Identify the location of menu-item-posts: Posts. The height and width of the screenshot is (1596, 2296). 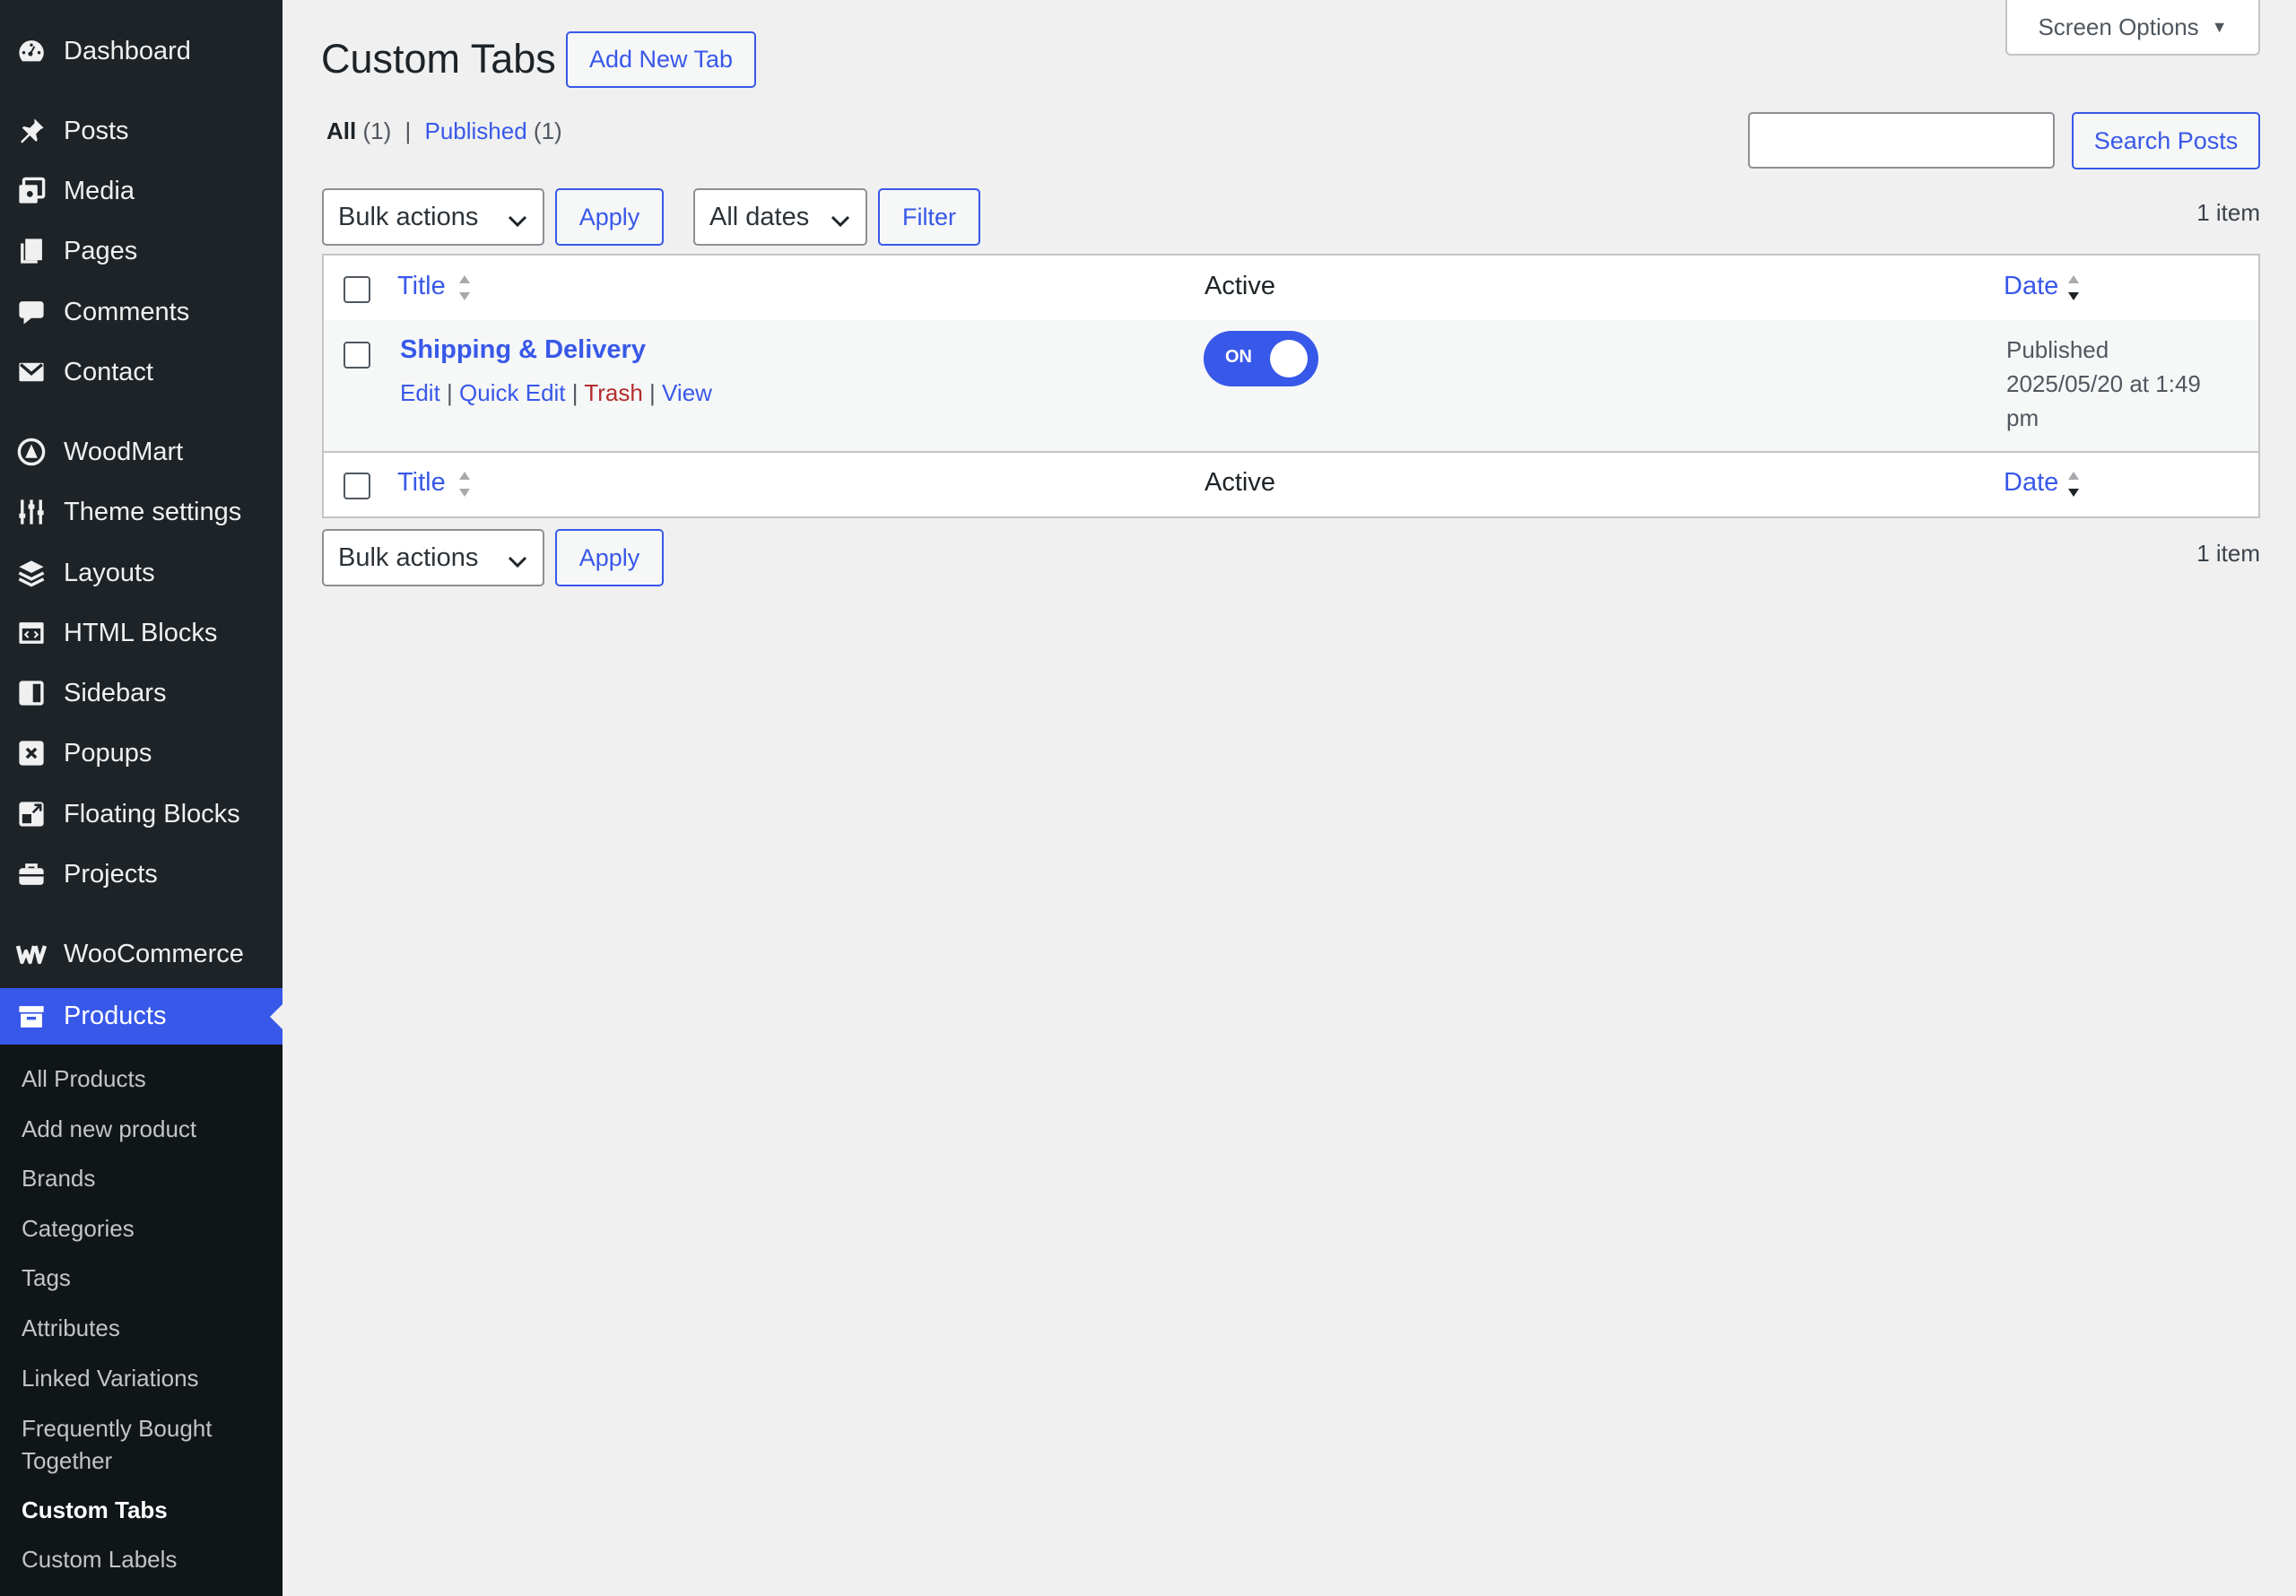
(141, 131).